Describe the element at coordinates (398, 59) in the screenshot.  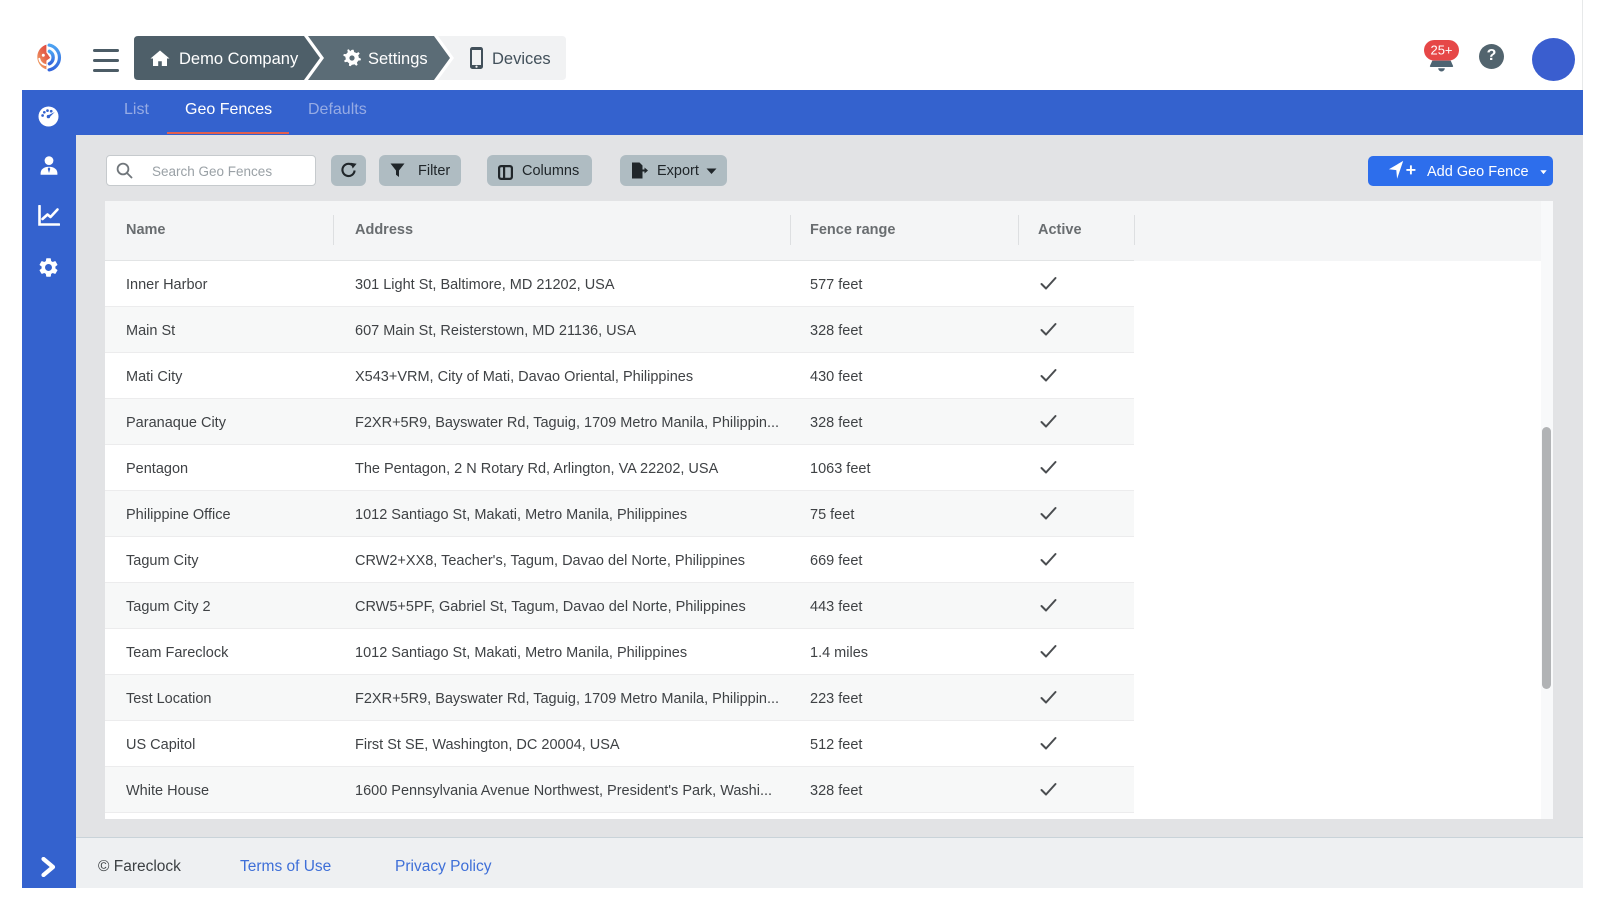
I see `svg-text: Settings` at that location.